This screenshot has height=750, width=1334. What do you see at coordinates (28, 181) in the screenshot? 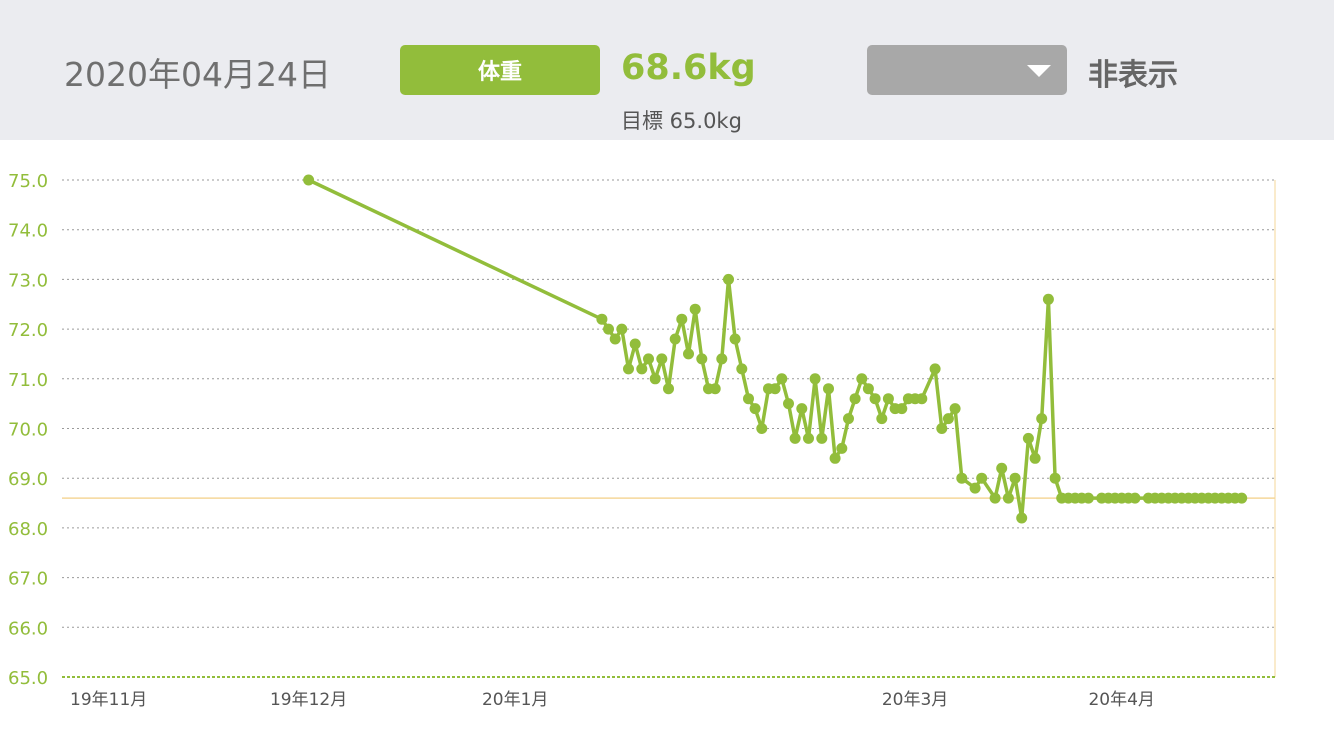
I see `y-tick-label: 75.0` at bounding box center [28, 181].